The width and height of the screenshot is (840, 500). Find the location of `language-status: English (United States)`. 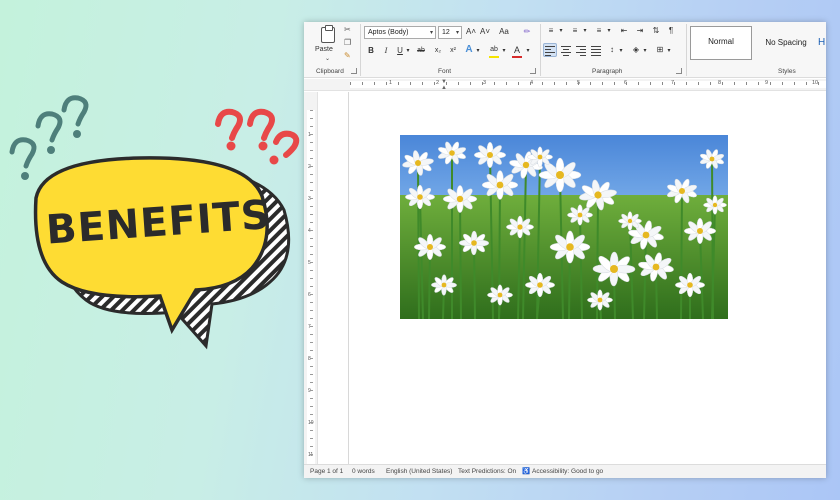

language-status: English (United States) is located at coordinates (419, 471).